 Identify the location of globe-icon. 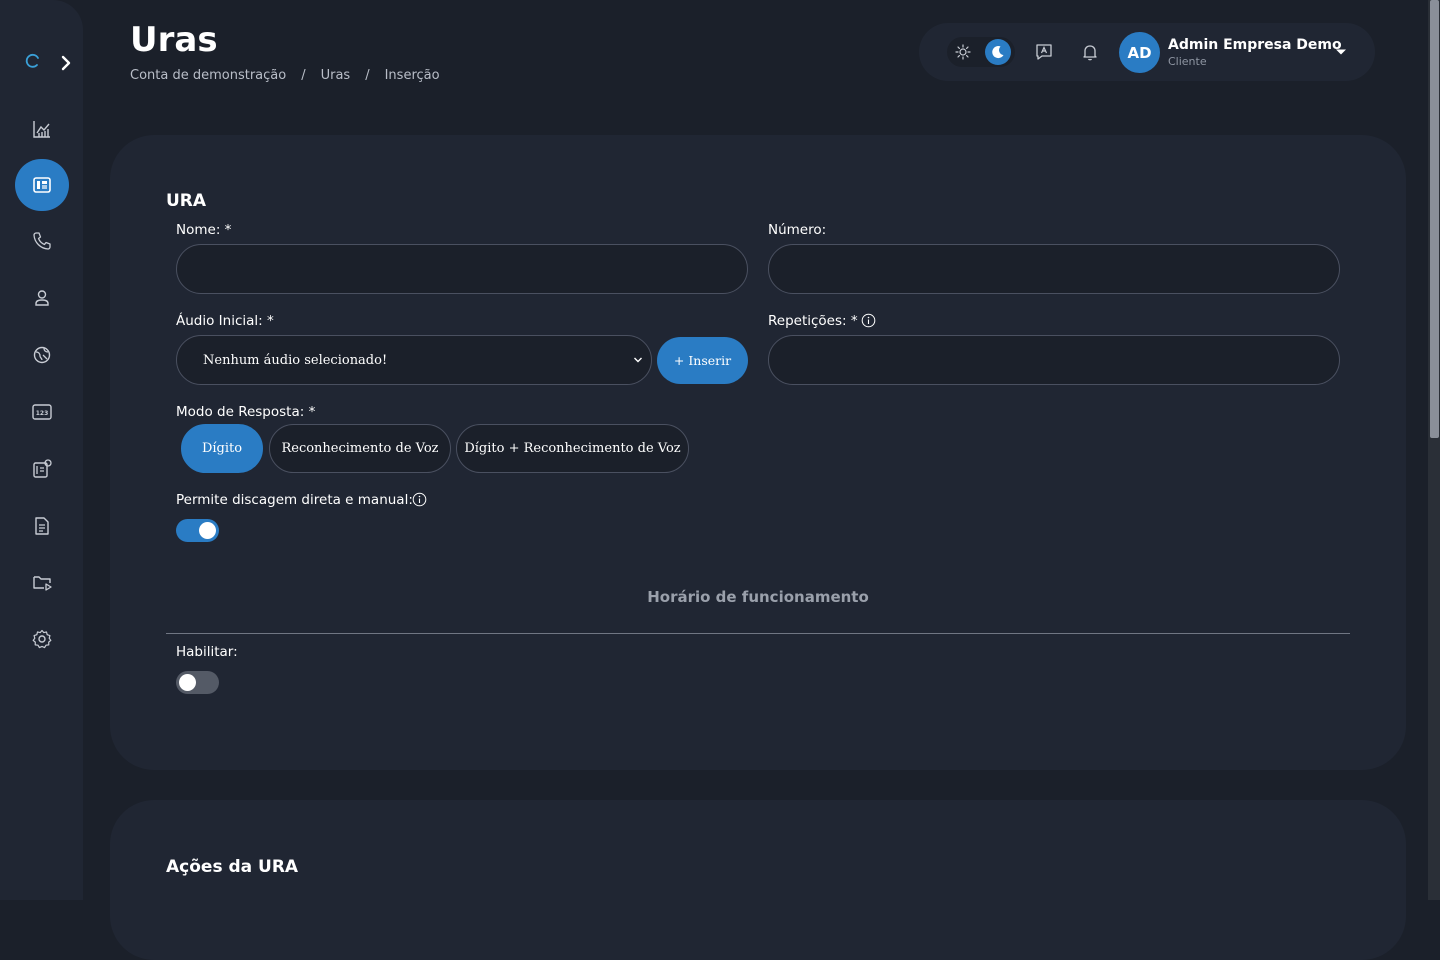
(42, 355).